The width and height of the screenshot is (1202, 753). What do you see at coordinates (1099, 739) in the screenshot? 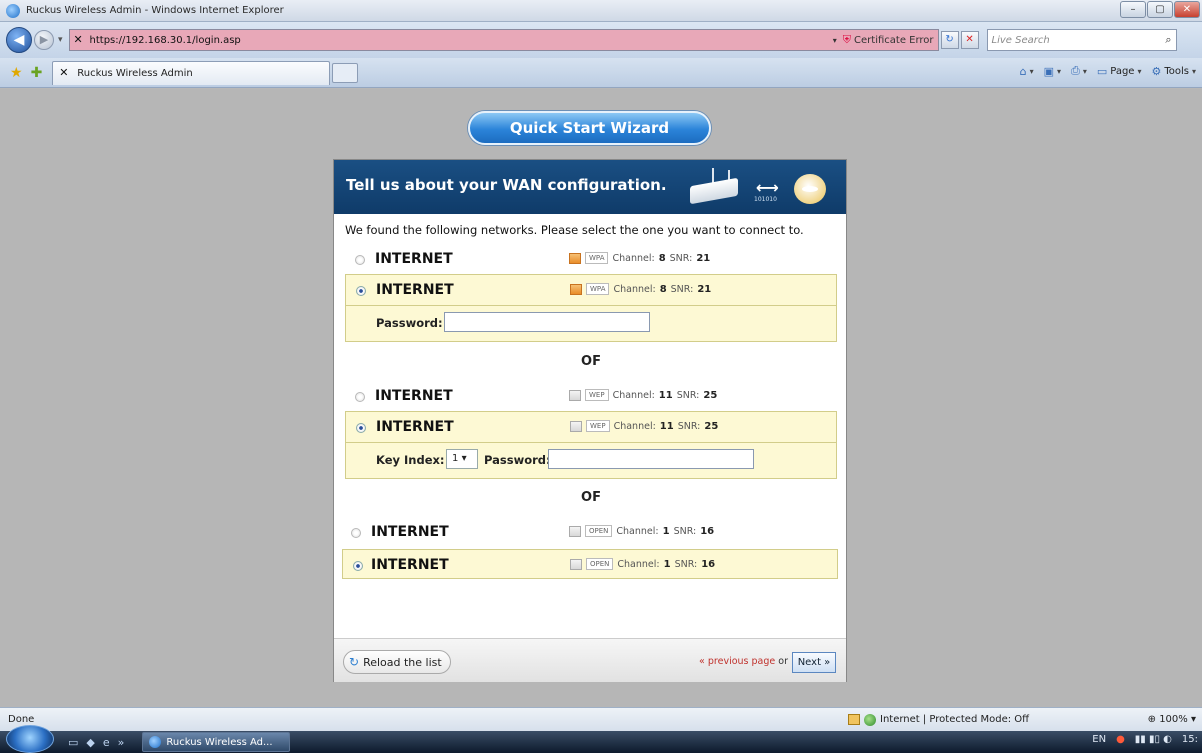
I see `language-indicator: EN` at bounding box center [1099, 739].